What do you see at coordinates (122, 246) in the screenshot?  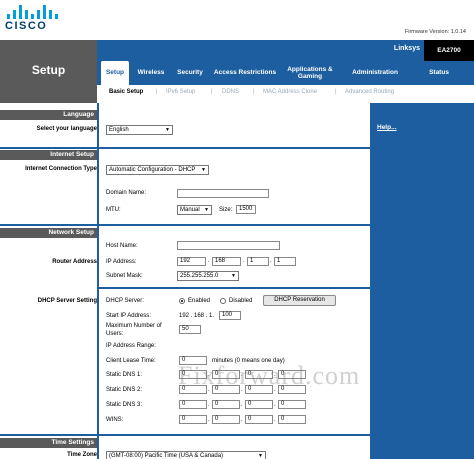 I see `host-name-label: Host Name:` at bounding box center [122, 246].